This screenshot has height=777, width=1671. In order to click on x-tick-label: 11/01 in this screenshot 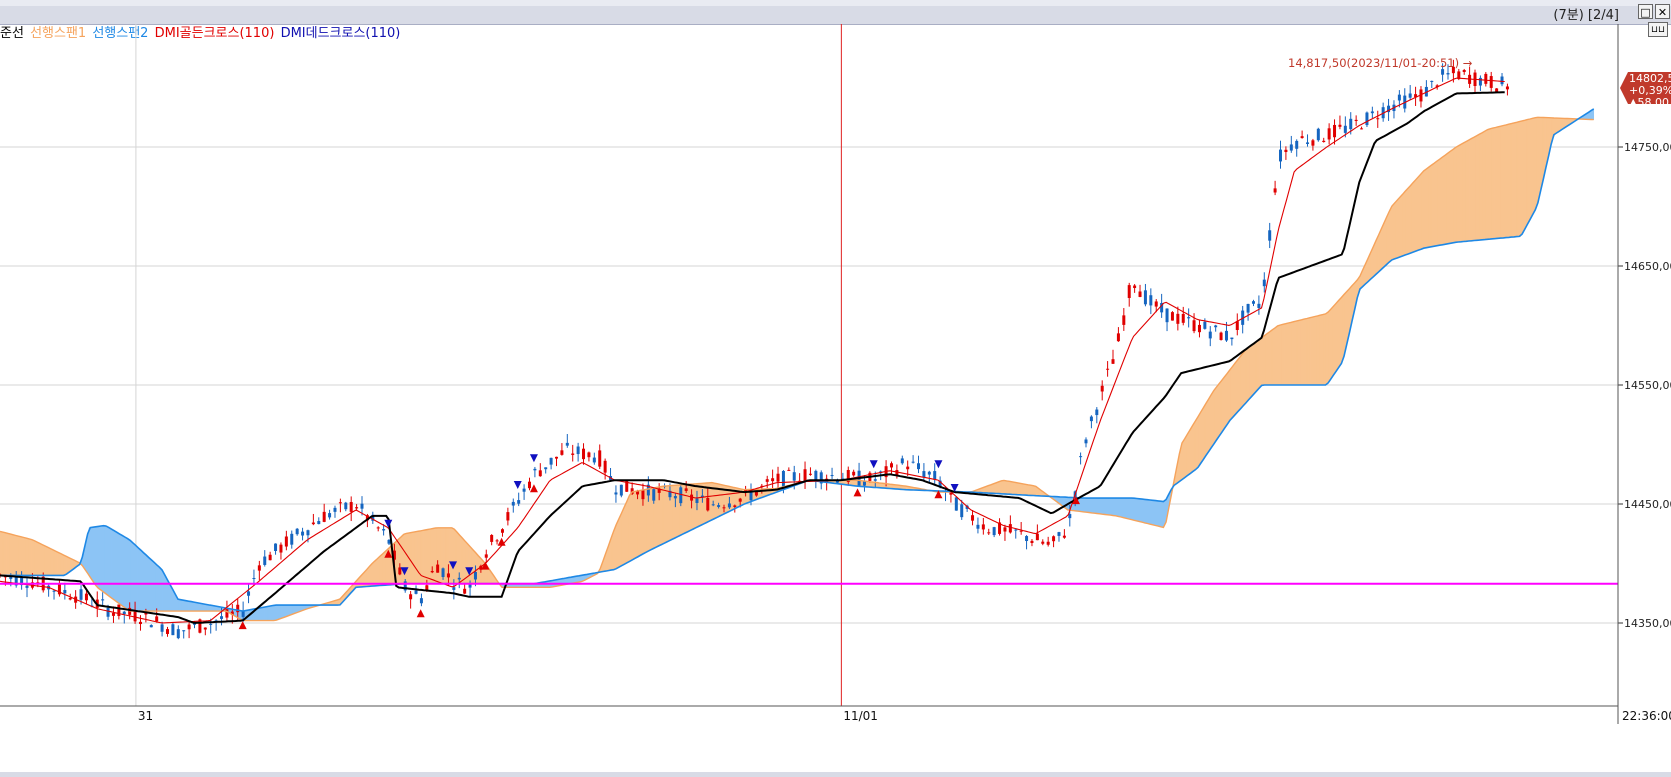, I will do `click(860, 716)`.